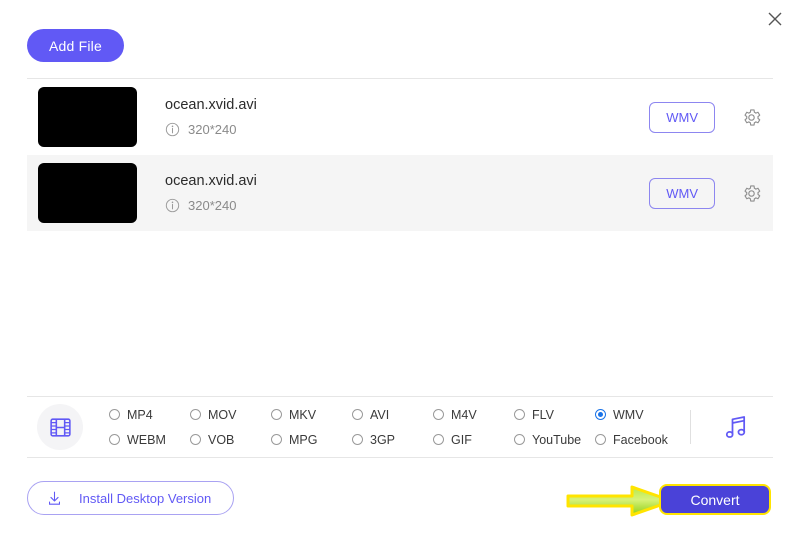 Image resolution: width=800 pixels, height=544 pixels. What do you see at coordinates (392, 415) in the screenshot?
I see `format-option-avi: AVI` at bounding box center [392, 415].